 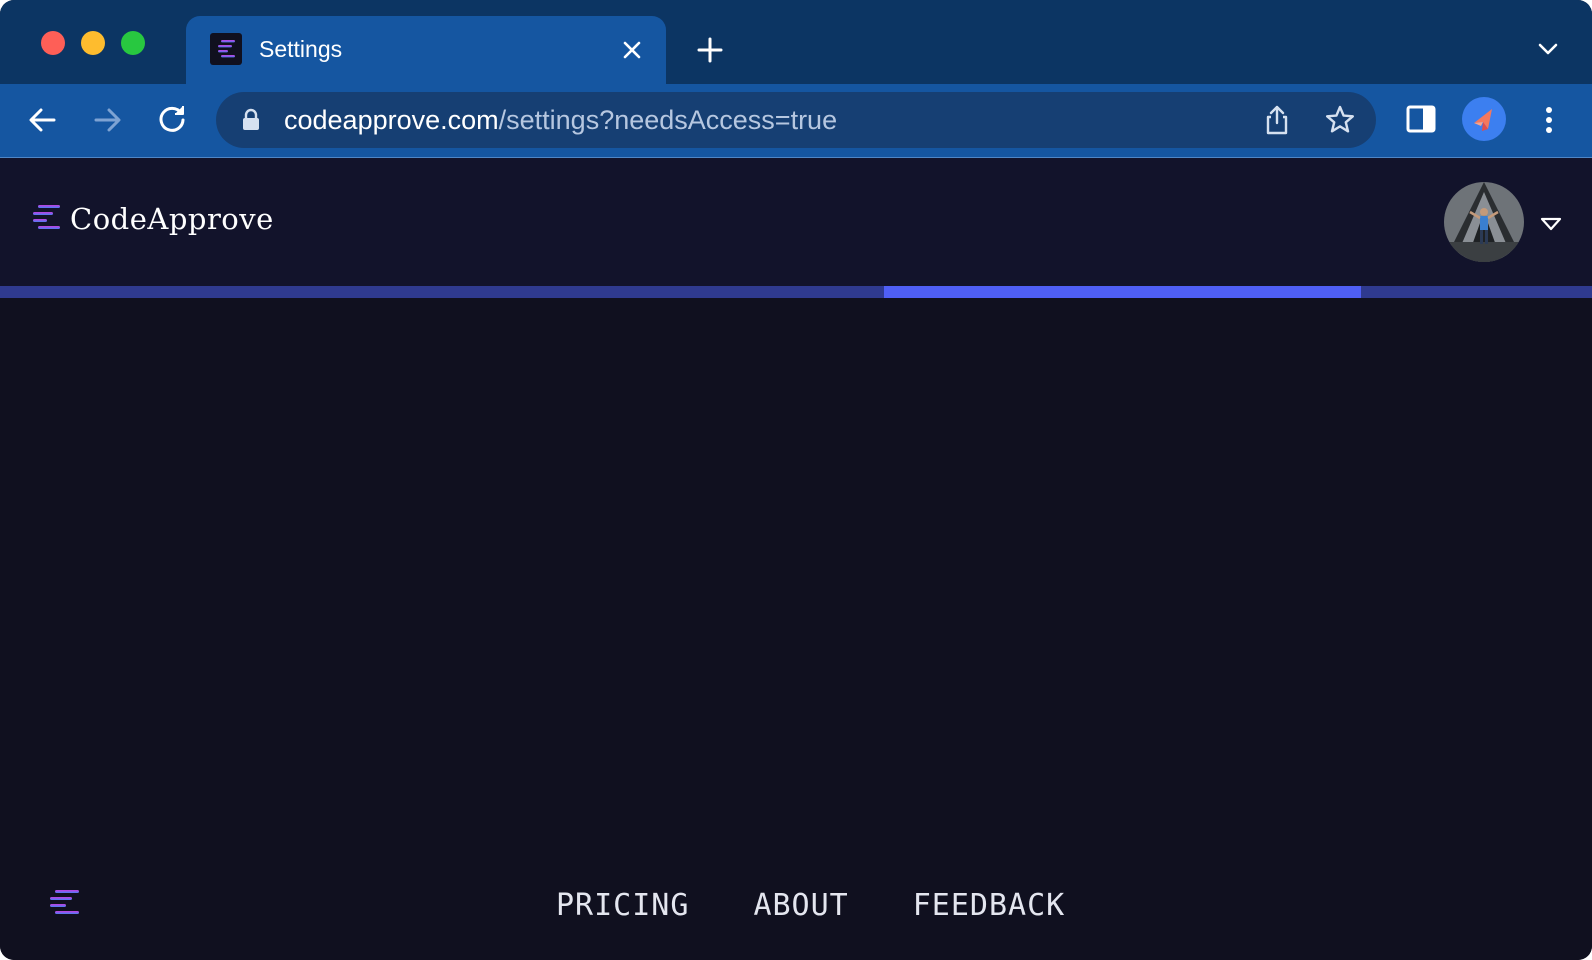 I want to click on brand-link: CodeApprove, so click(x=152, y=219).